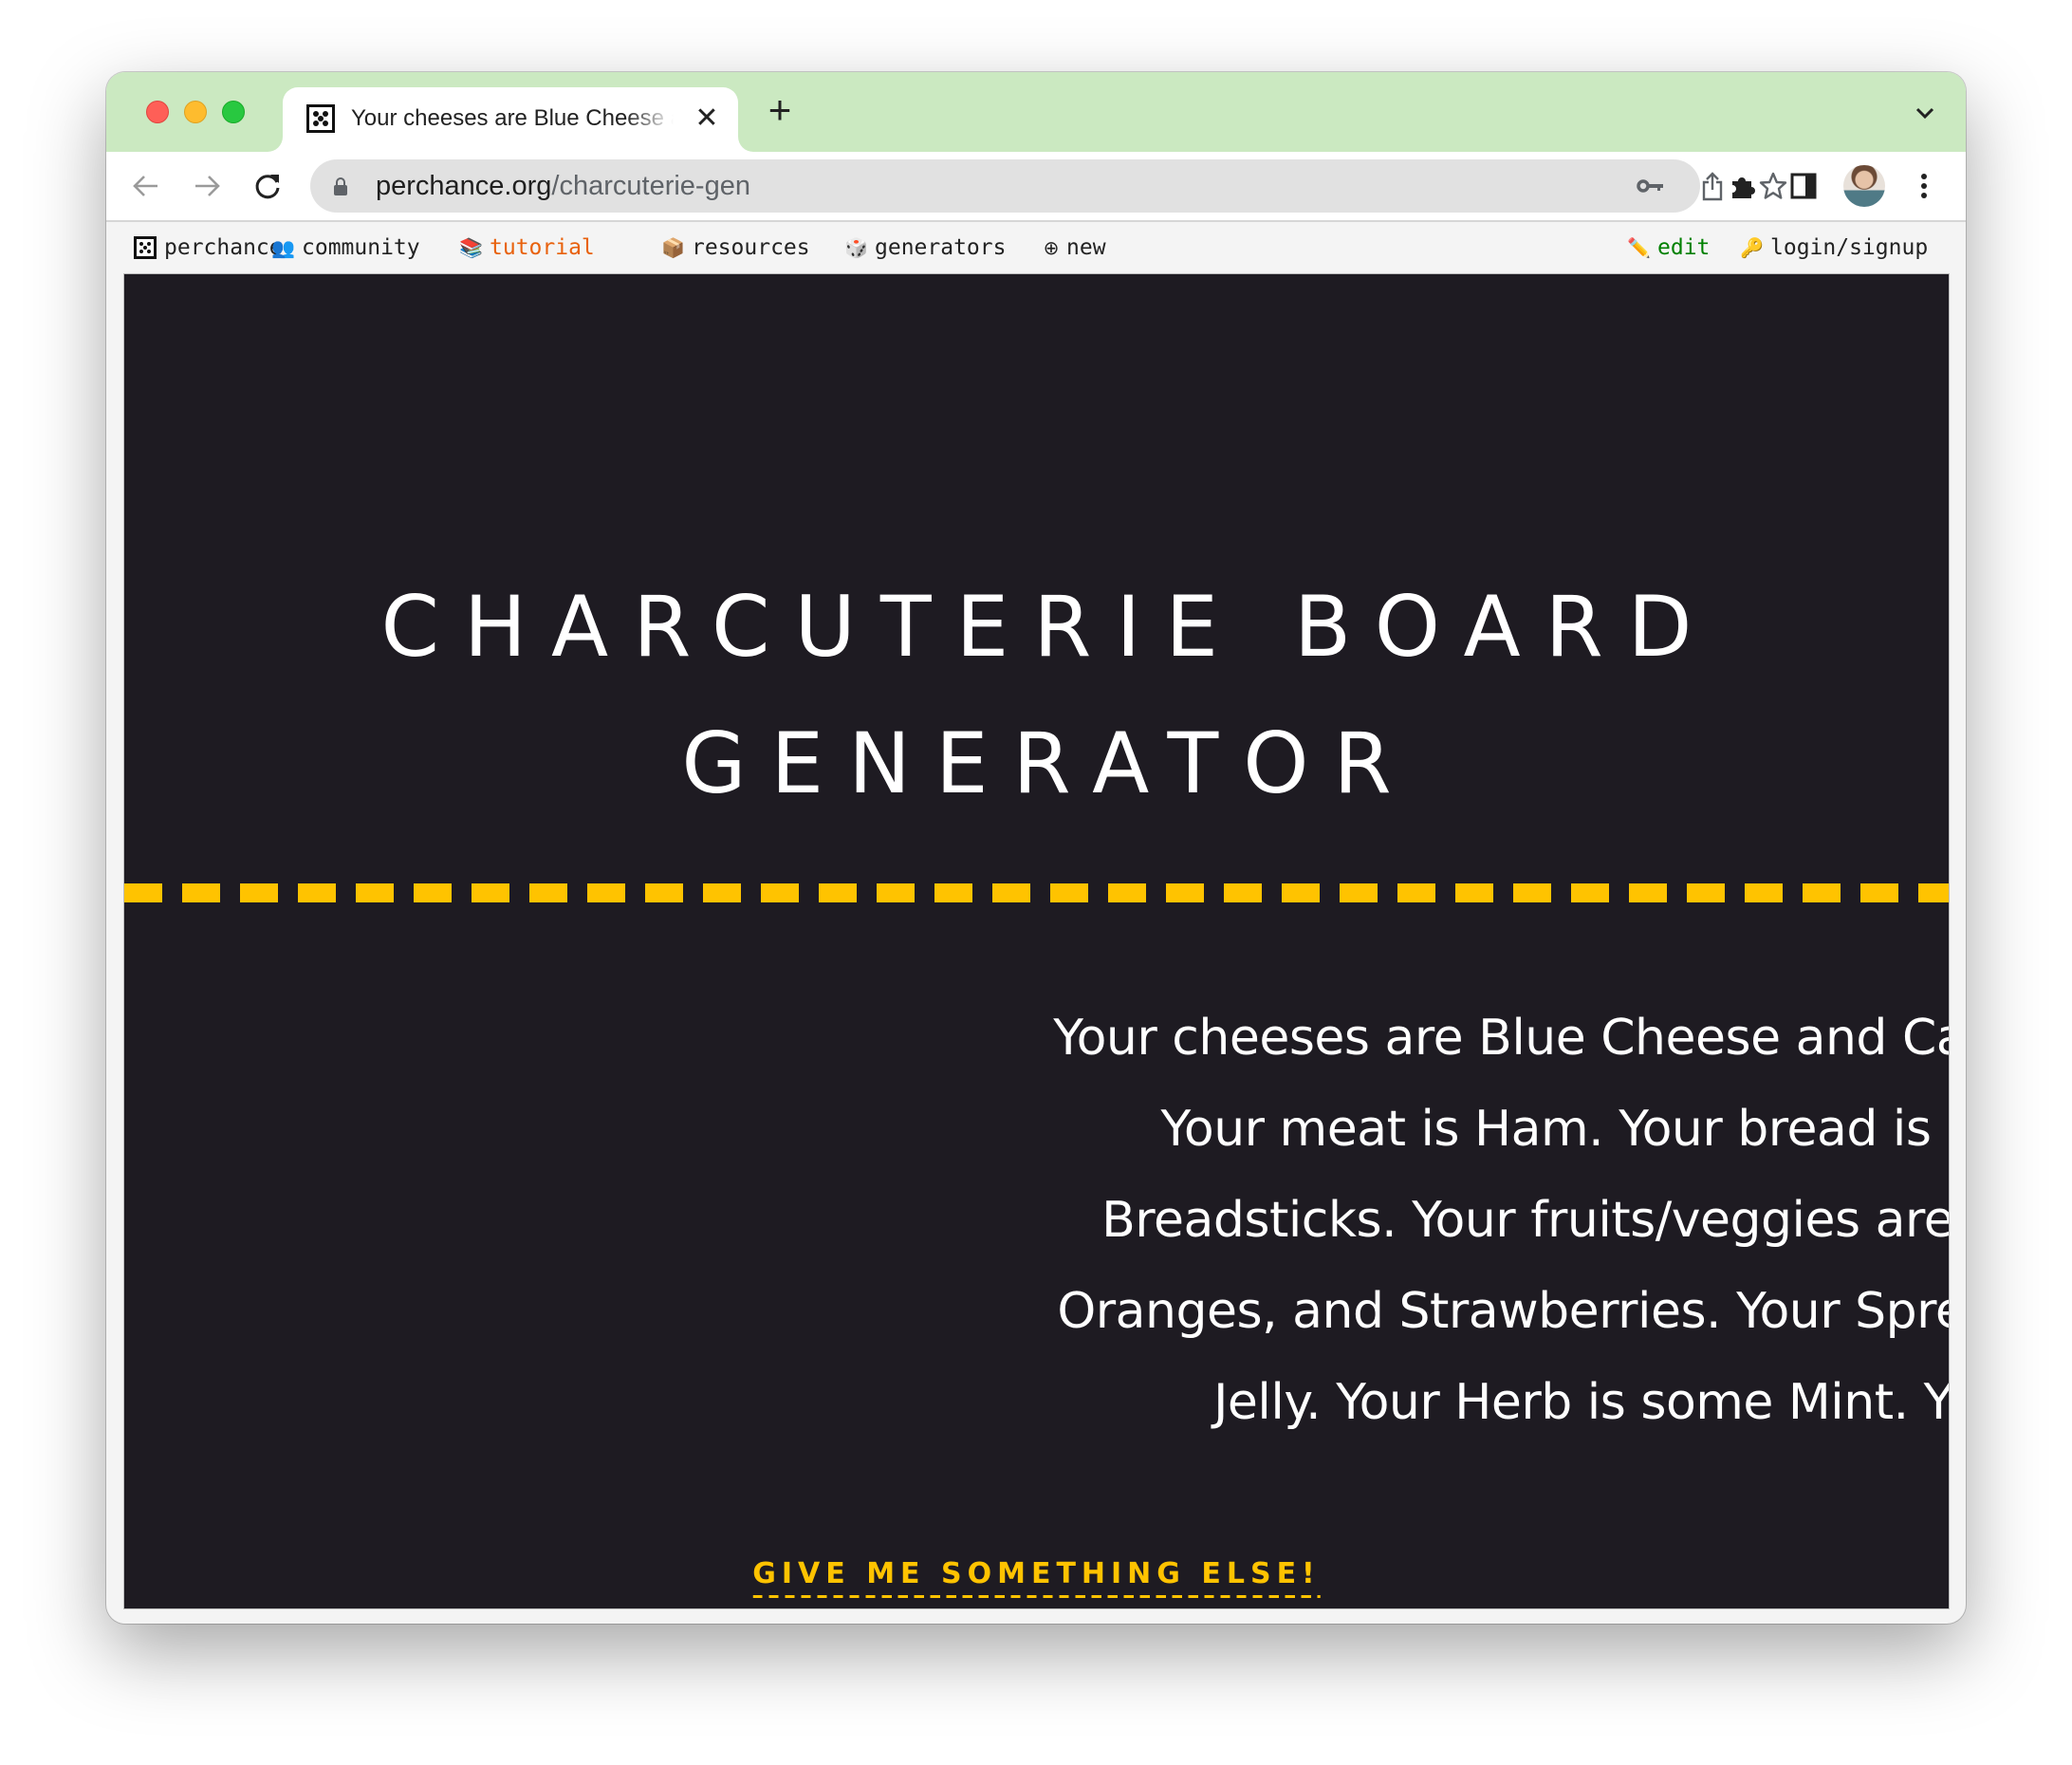  What do you see at coordinates (283, 247) in the screenshot?
I see `people-icon: 👥` at bounding box center [283, 247].